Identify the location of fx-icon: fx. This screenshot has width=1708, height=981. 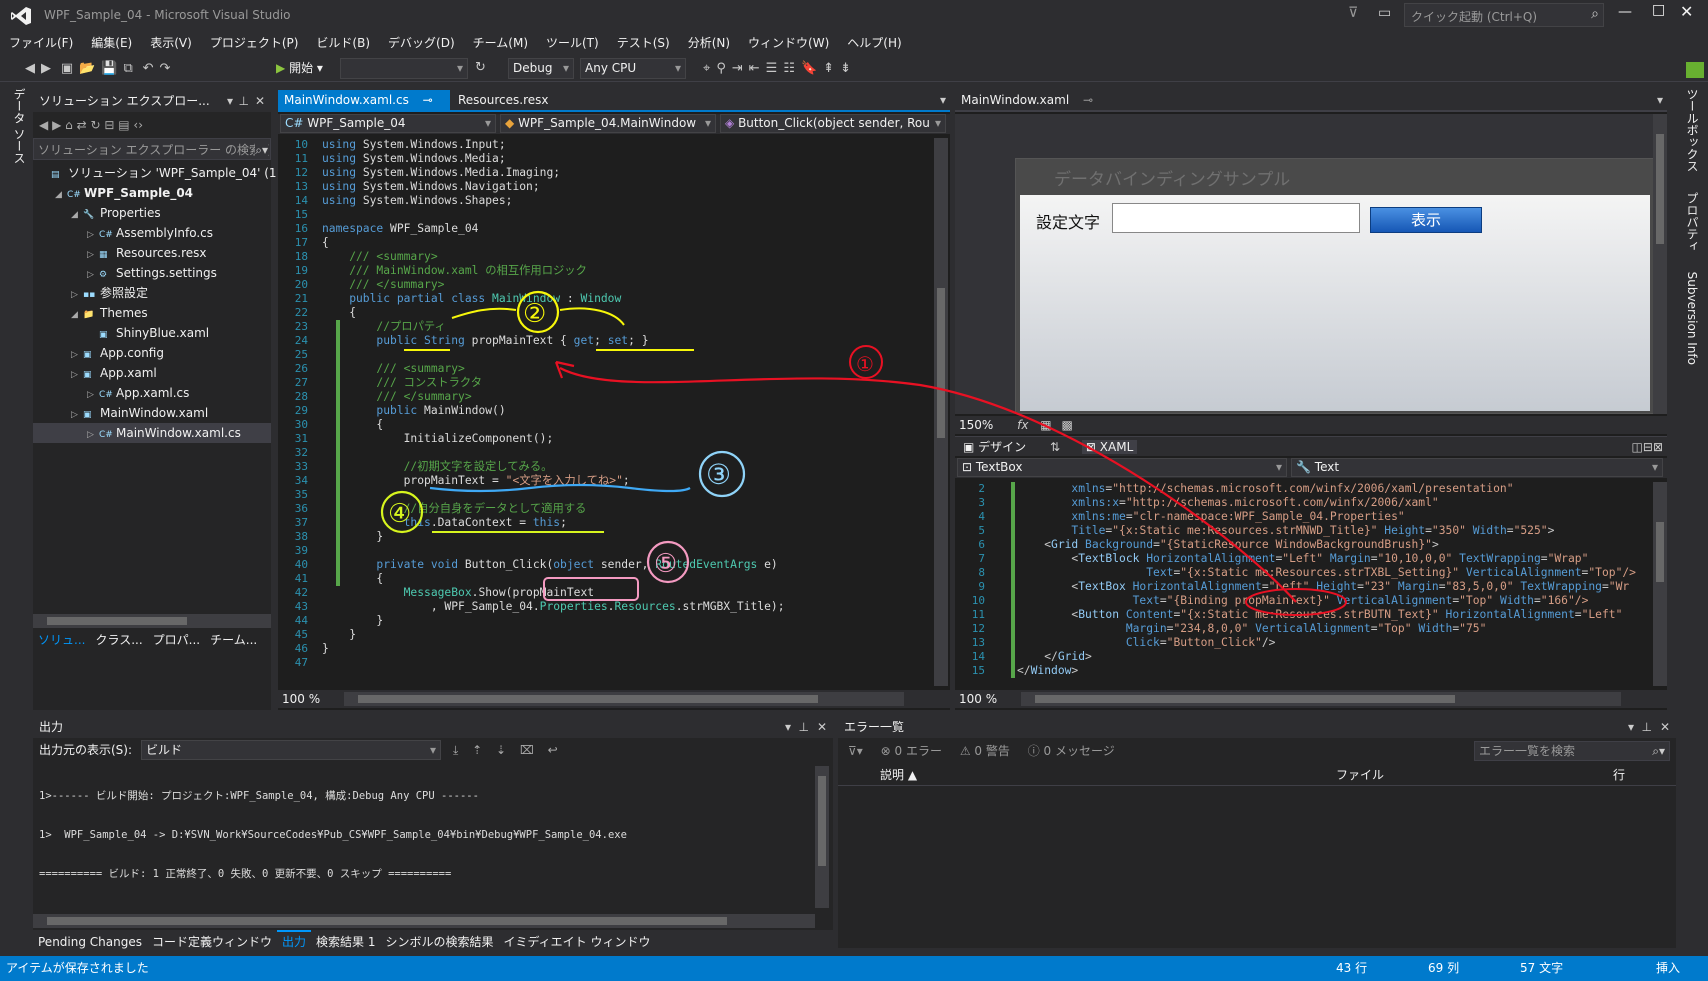
(1022, 425).